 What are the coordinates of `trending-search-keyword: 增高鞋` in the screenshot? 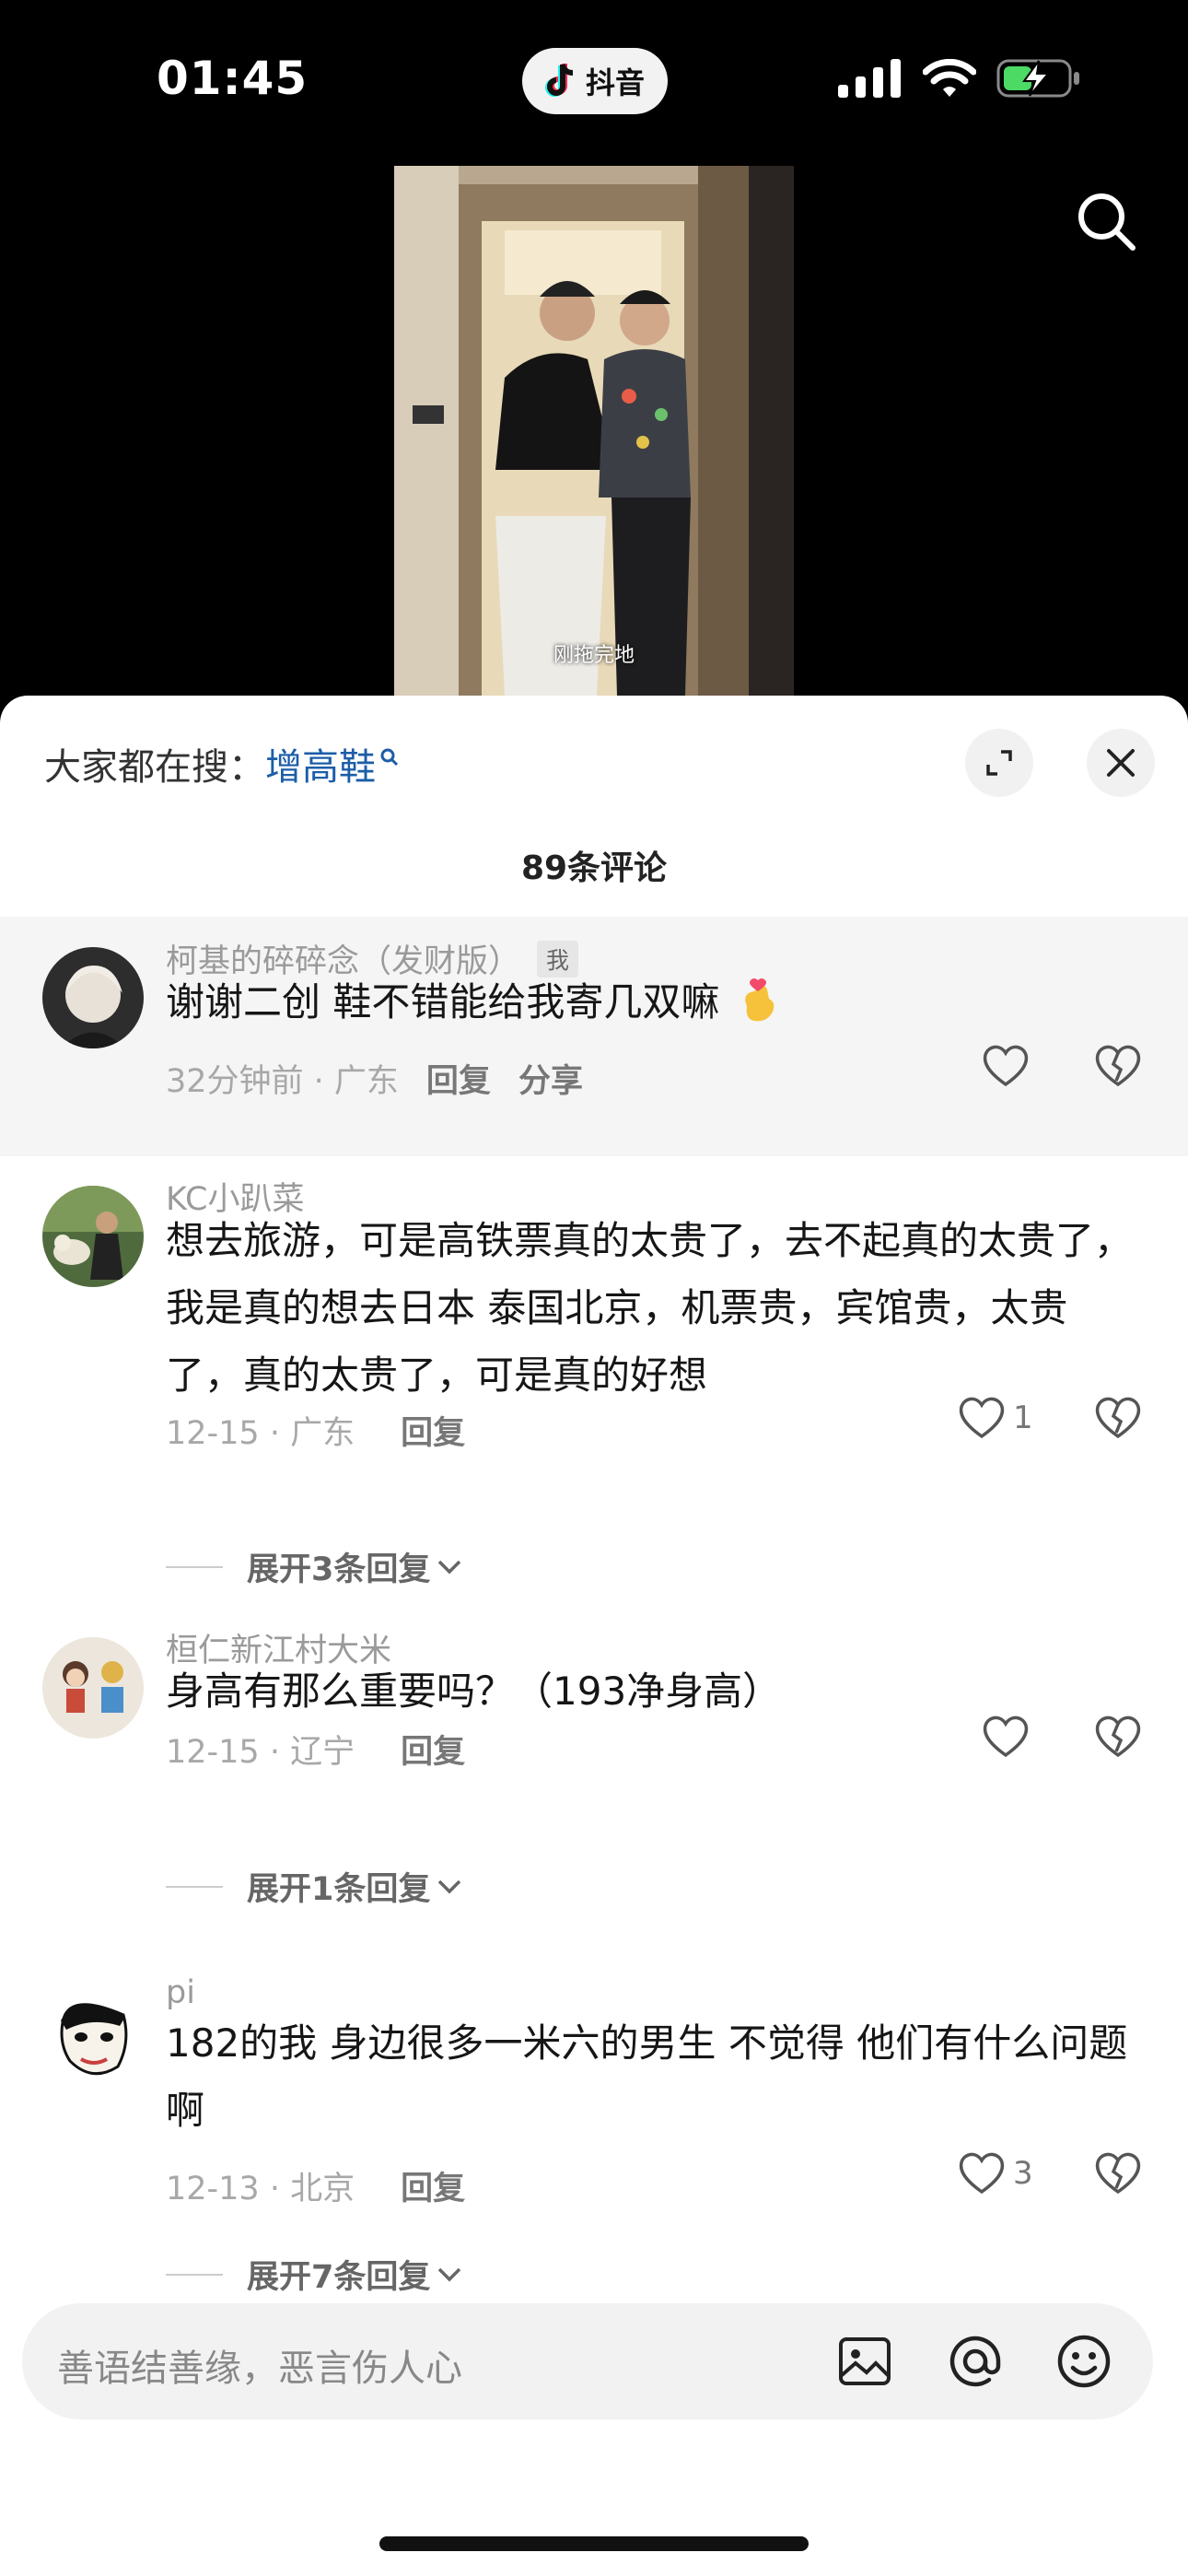 It's located at (320, 763).